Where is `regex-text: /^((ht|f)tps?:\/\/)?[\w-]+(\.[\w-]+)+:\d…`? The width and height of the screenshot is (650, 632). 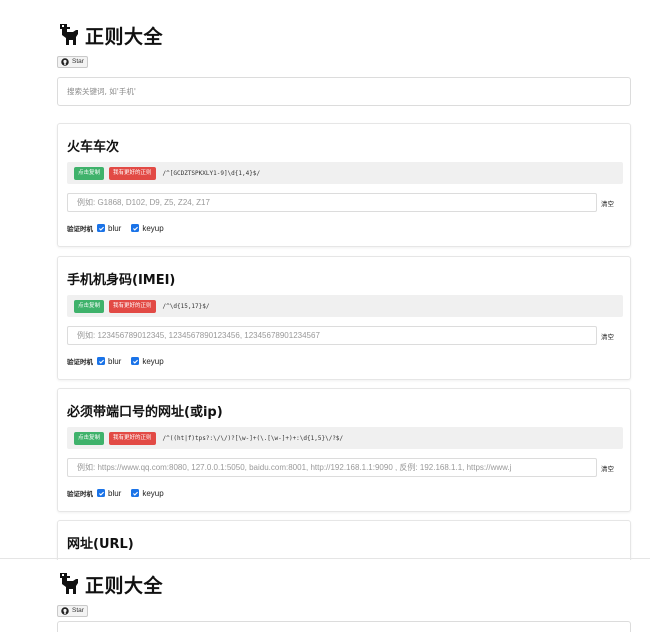 regex-text: /^((ht|f)tps?:\/\/)?[\w-]+(\.[\w-]+)+:\d… is located at coordinates (253, 438).